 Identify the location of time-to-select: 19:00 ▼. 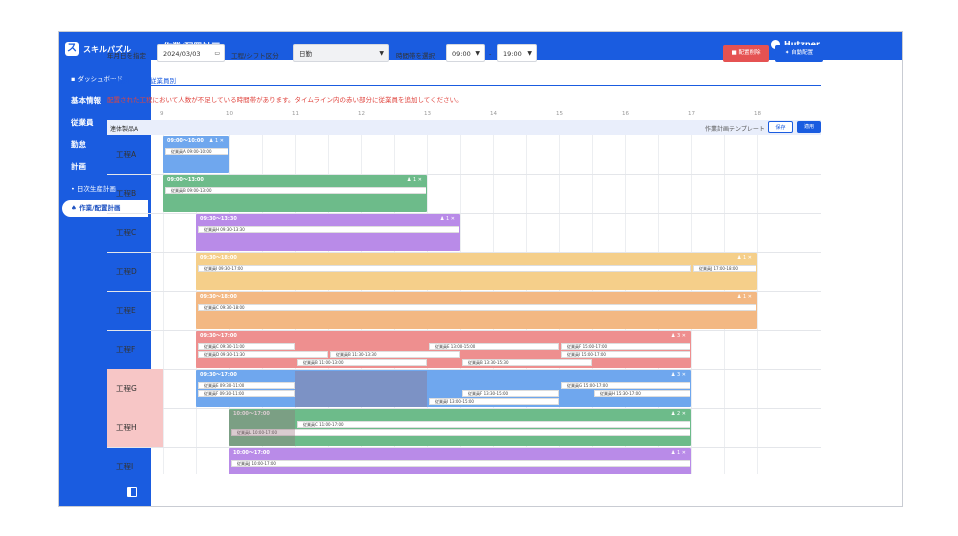
(517, 53).